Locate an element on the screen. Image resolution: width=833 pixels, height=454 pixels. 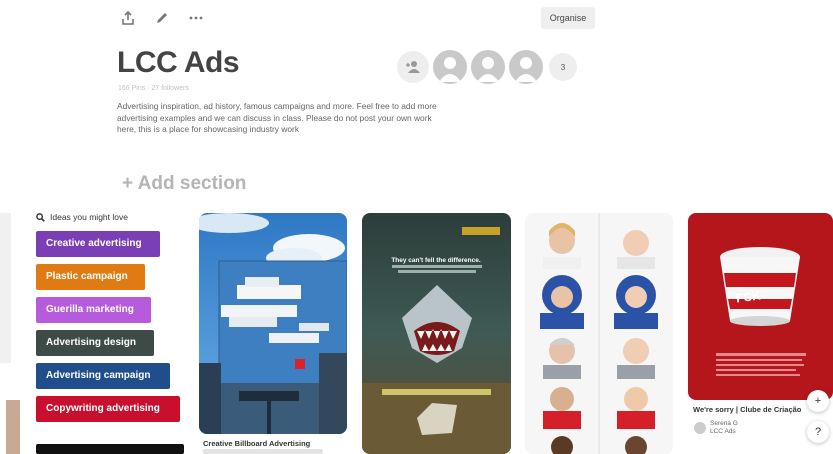
left-edge-panel is located at coordinates (5, 288).